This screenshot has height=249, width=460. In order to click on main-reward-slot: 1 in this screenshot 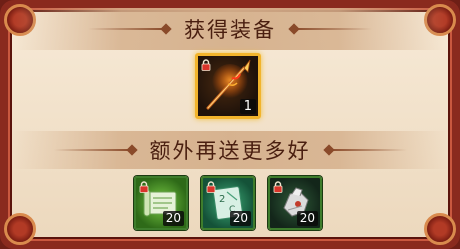, I will do `click(228, 86)`.